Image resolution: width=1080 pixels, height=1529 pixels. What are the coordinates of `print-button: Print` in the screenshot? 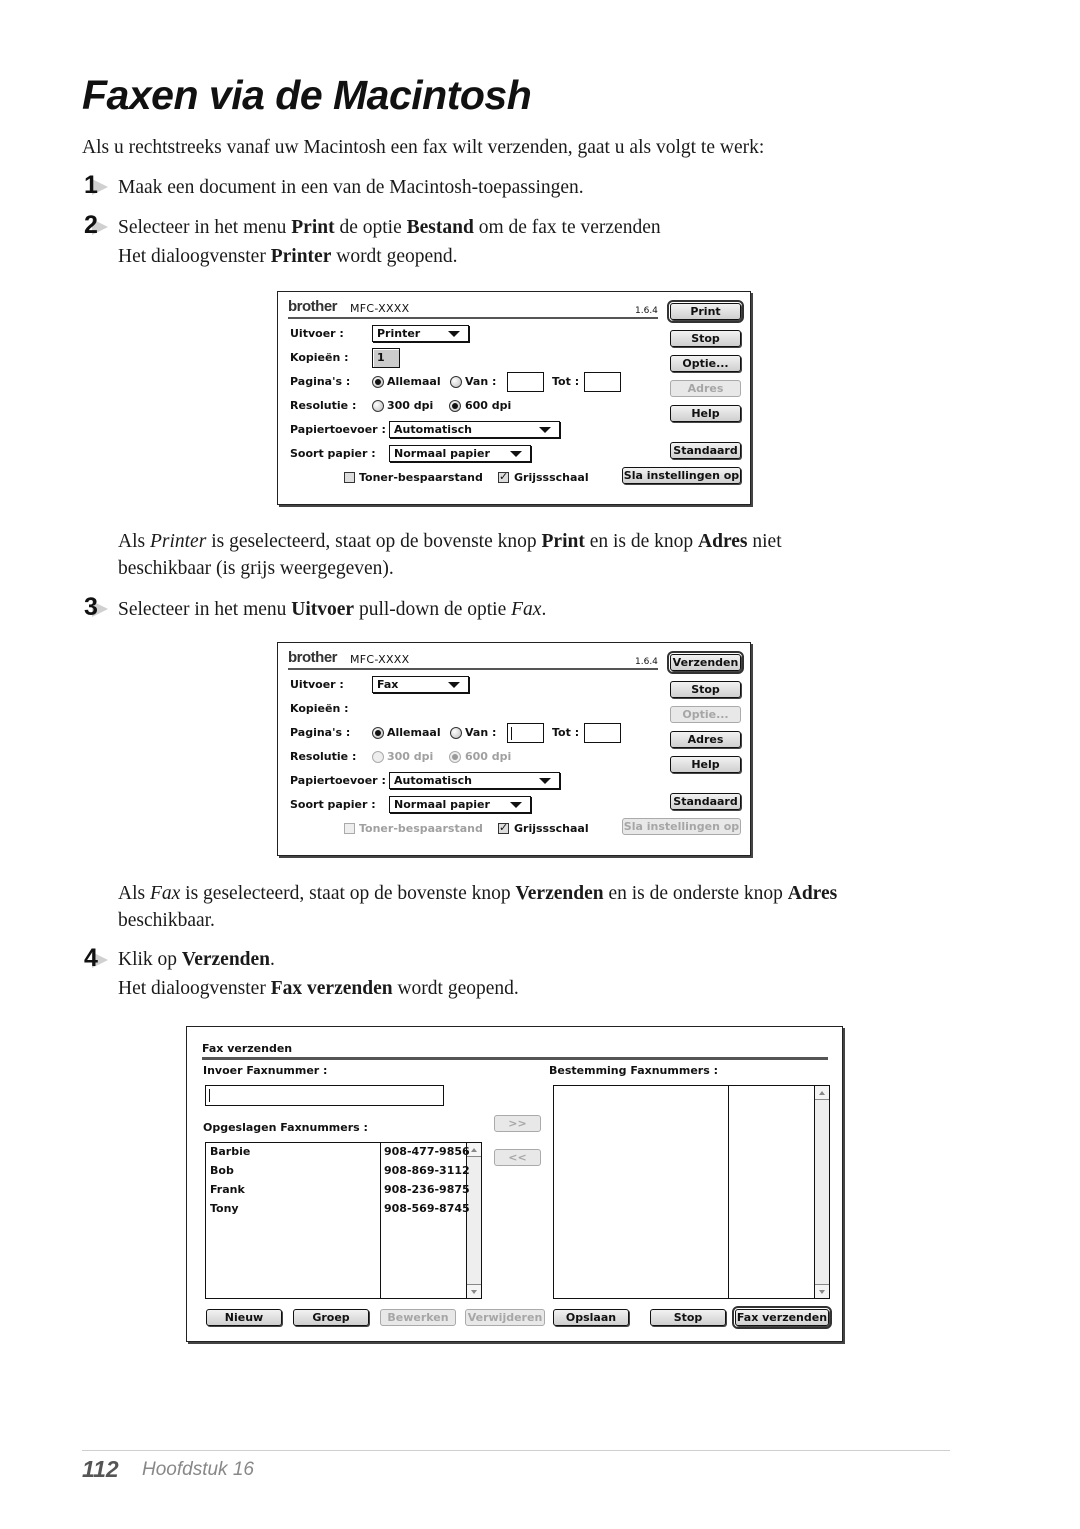 It's located at (705, 311).